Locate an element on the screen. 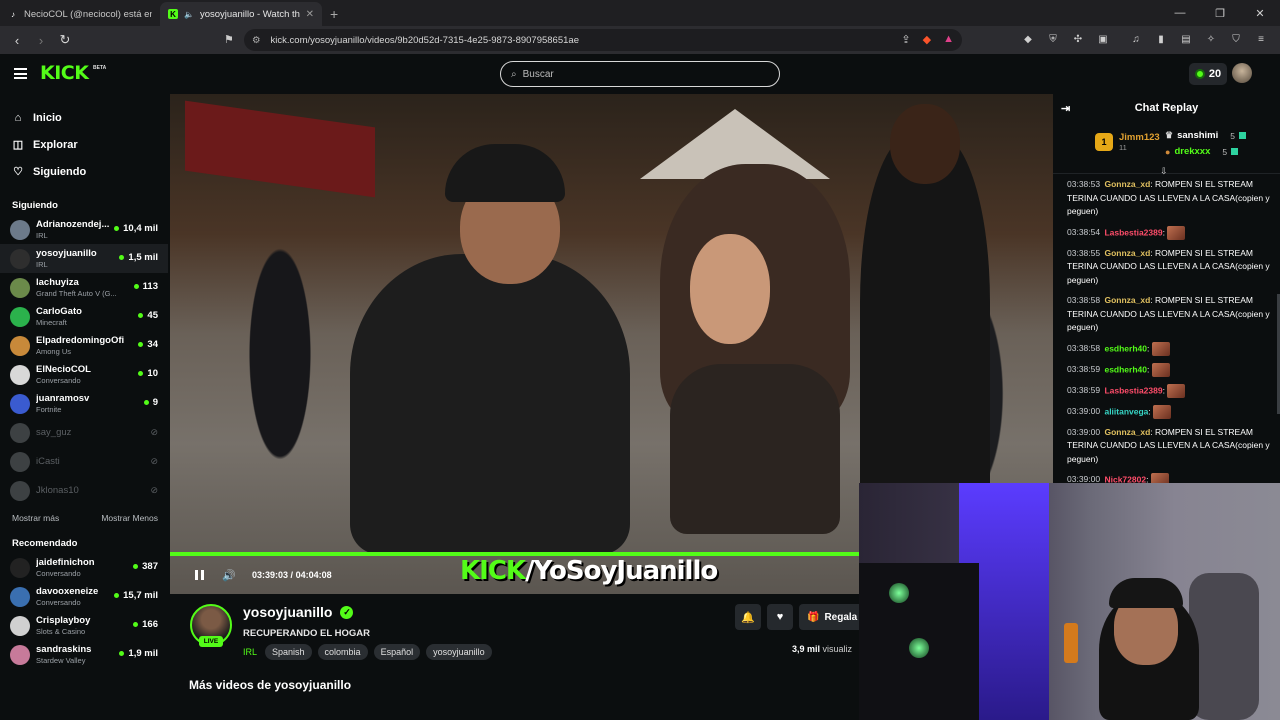  following-channel: lachuyiza Grand Theft Auto V (G... 113 is located at coordinates (84, 287).